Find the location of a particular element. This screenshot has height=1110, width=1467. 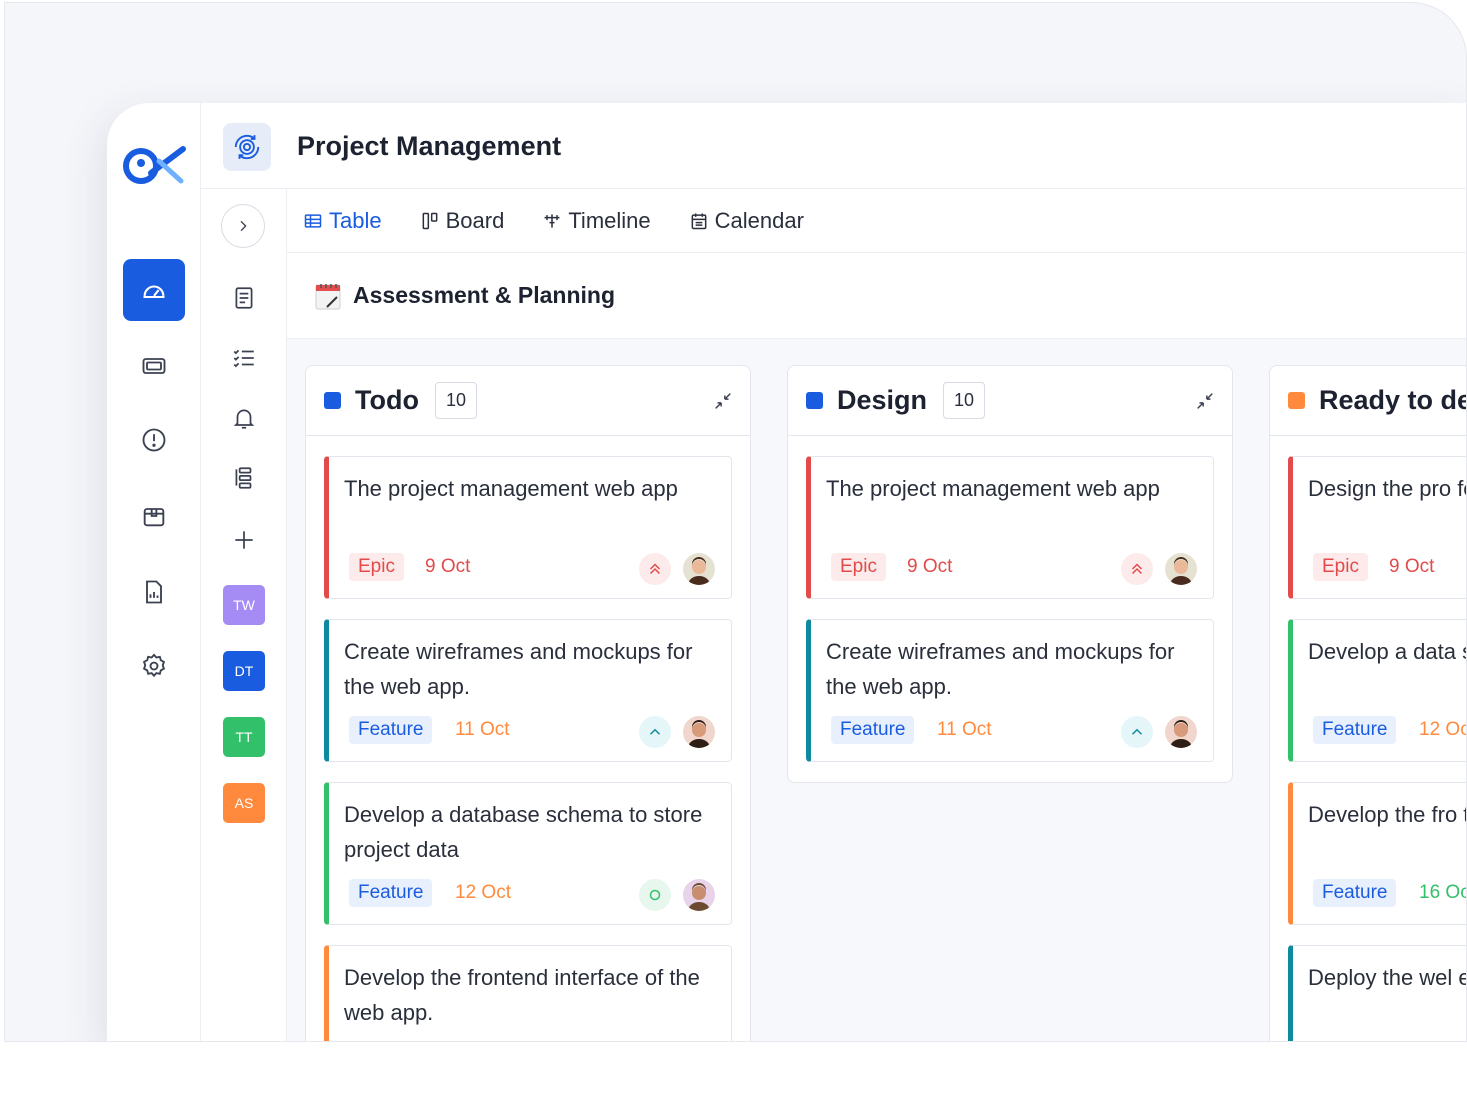

task-card: Design the pro features and fu Epic 9 Oct is located at coordinates (1377, 527).